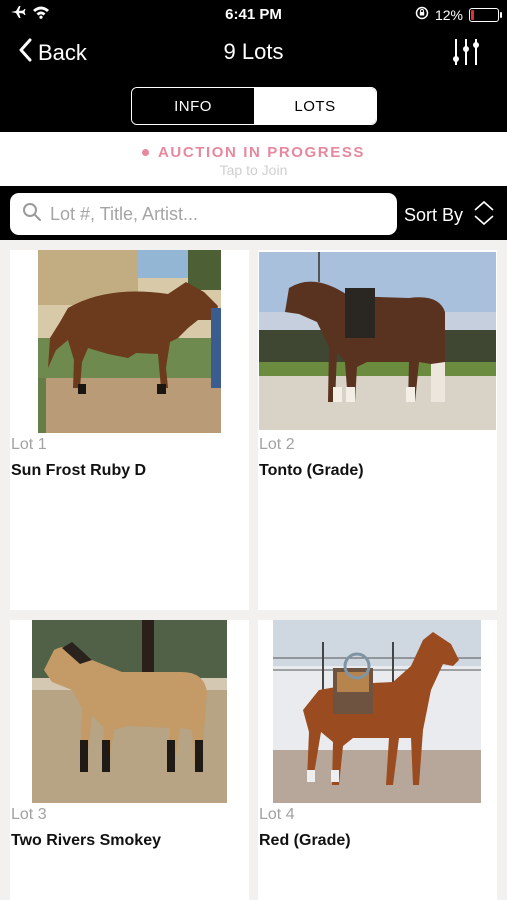 This screenshot has height=900, width=507. Describe the element at coordinates (448, 14) in the screenshot. I see `battery-percent: 12%` at that location.